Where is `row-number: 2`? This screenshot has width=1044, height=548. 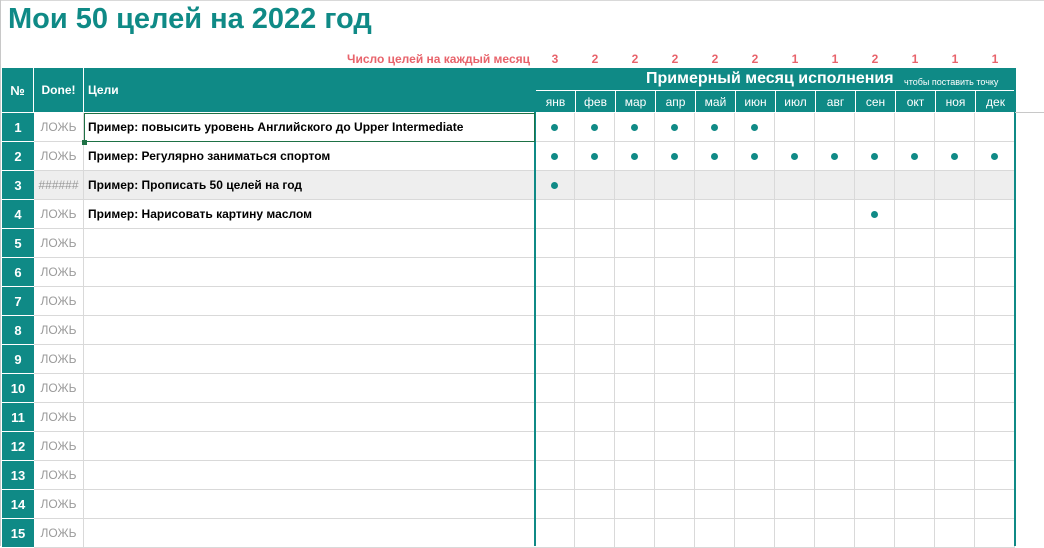
row-number: 2 is located at coordinates (18, 156).